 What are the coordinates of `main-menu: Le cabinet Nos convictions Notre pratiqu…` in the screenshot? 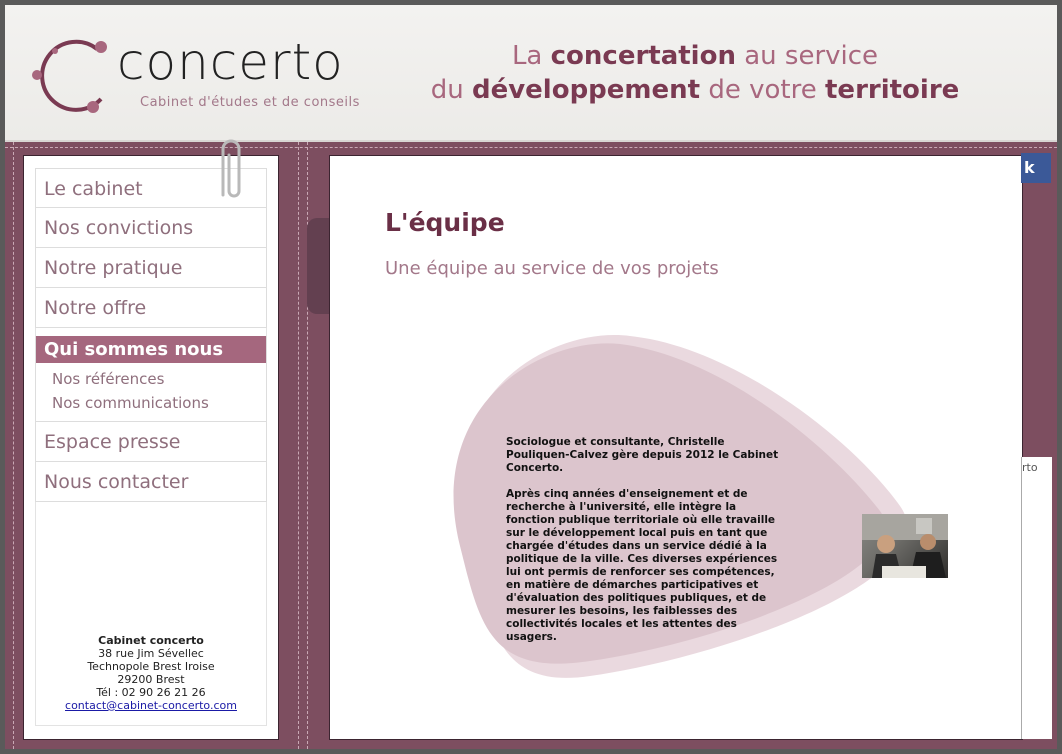 It's located at (151, 335).